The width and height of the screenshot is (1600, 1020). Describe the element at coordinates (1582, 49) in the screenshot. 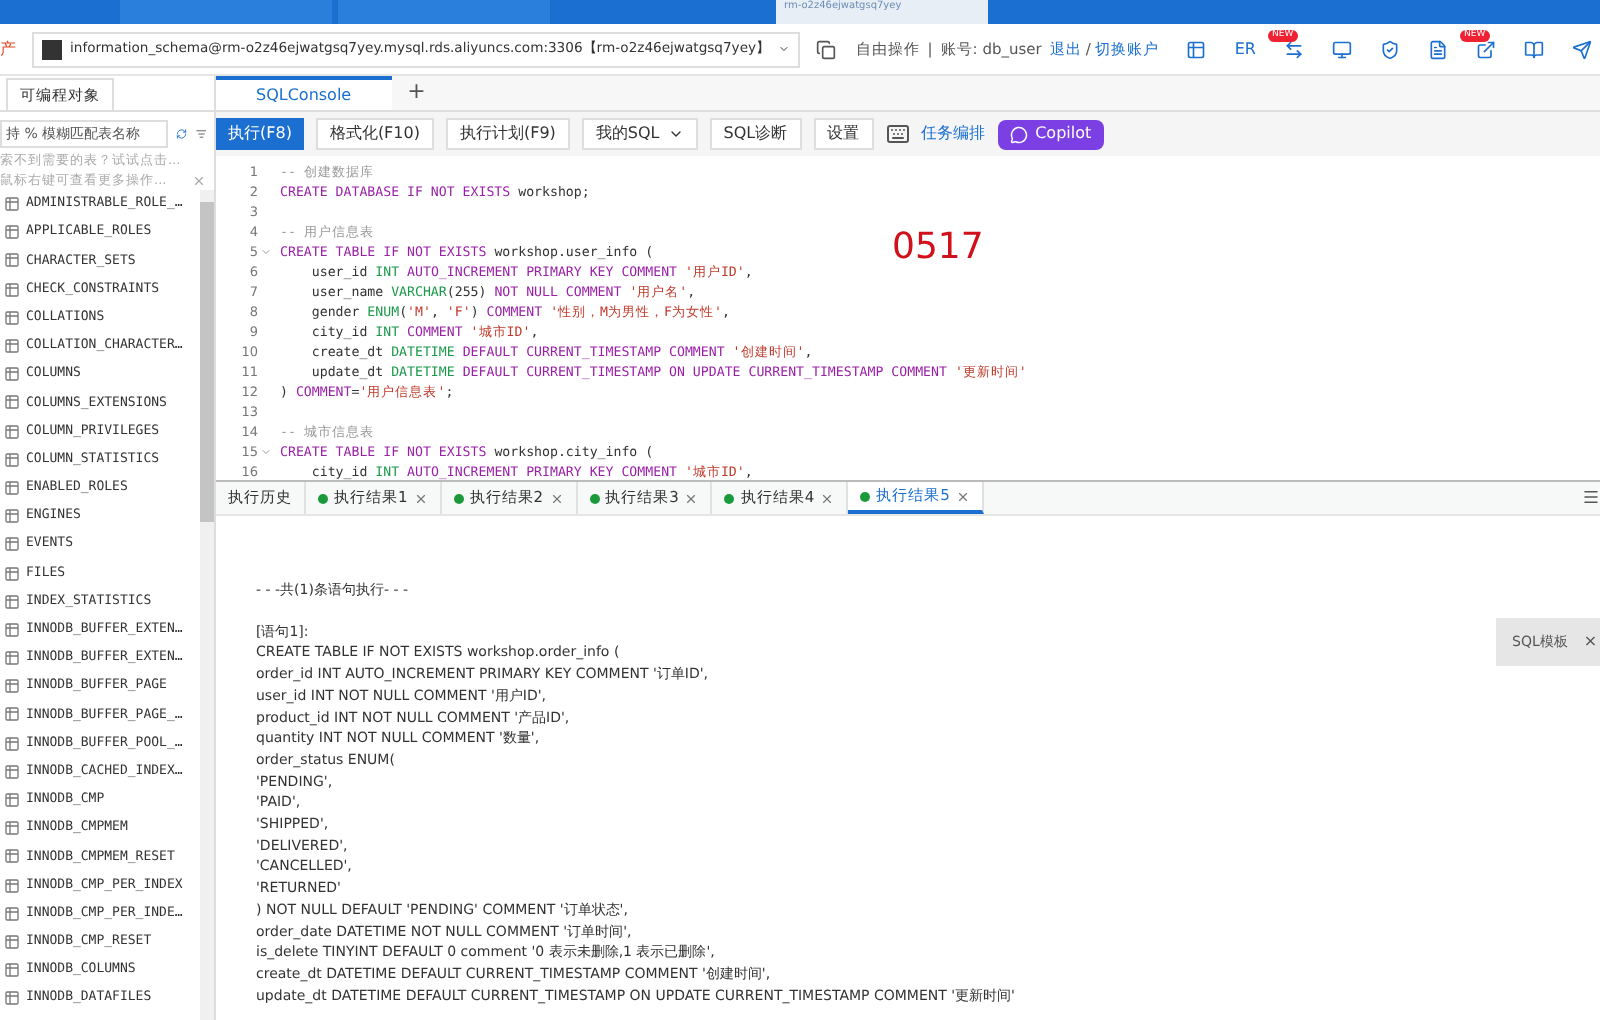

I see `send-icon` at that location.